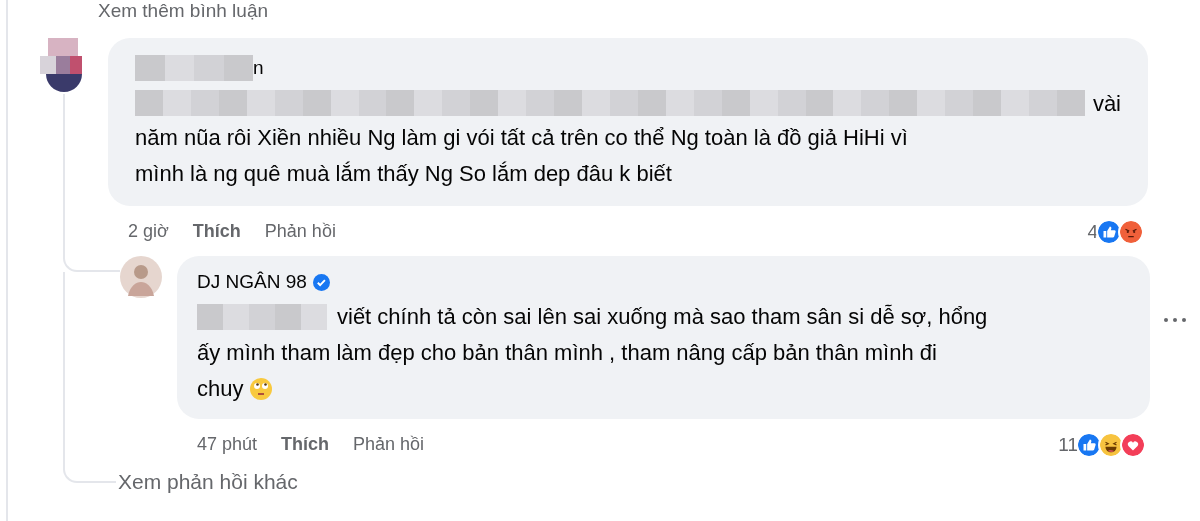 This screenshot has height=521, width=1200. Describe the element at coordinates (1133, 444) in the screenshot. I see `heart-icon` at that location.